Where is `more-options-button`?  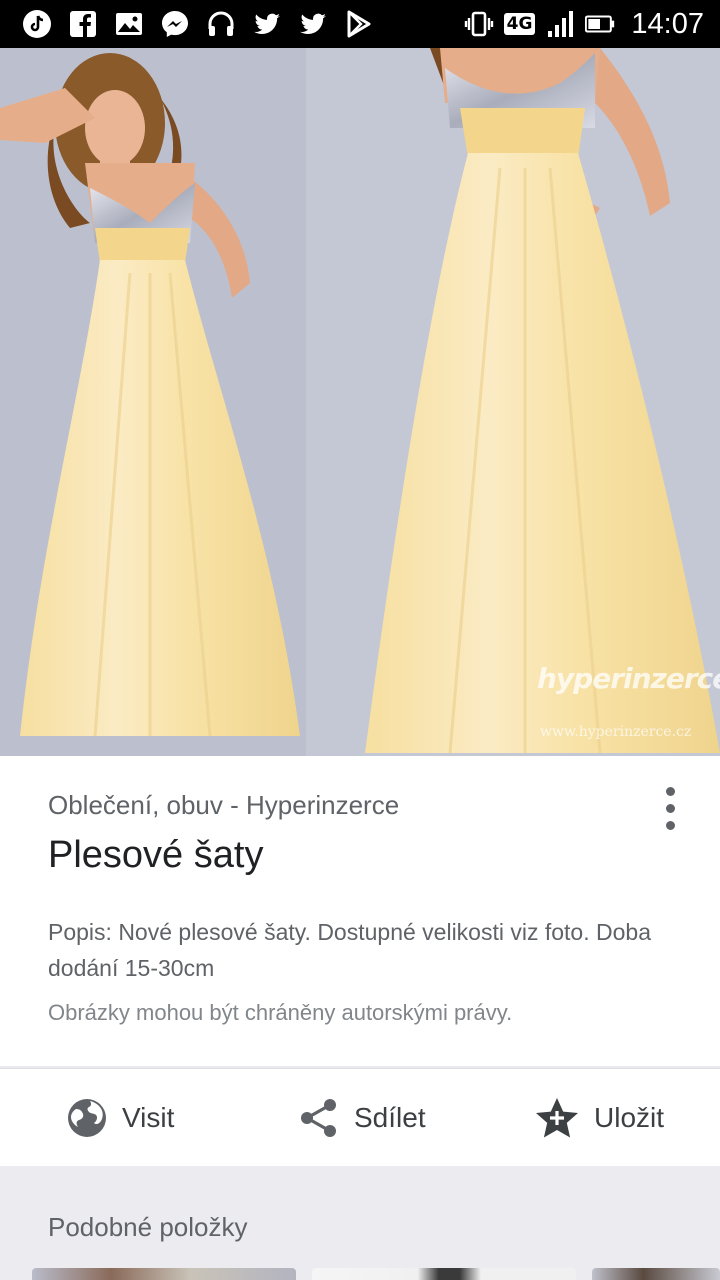 more-options-button is located at coordinates (670, 808).